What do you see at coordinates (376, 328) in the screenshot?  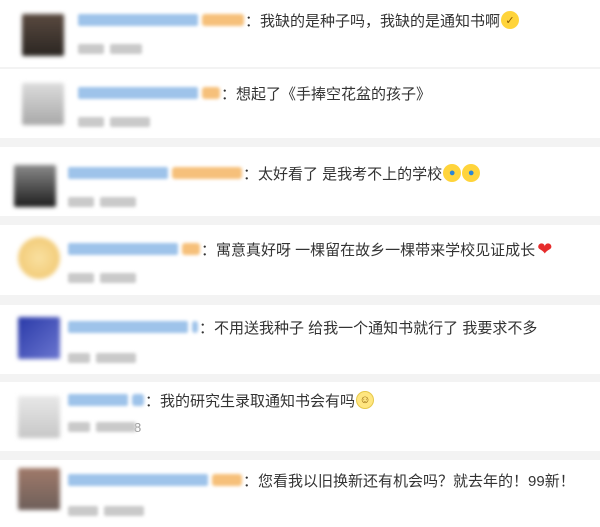 I see `comment-text: 不用送我种子 给我一个通知书就行了 我要求不多` at bounding box center [376, 328].